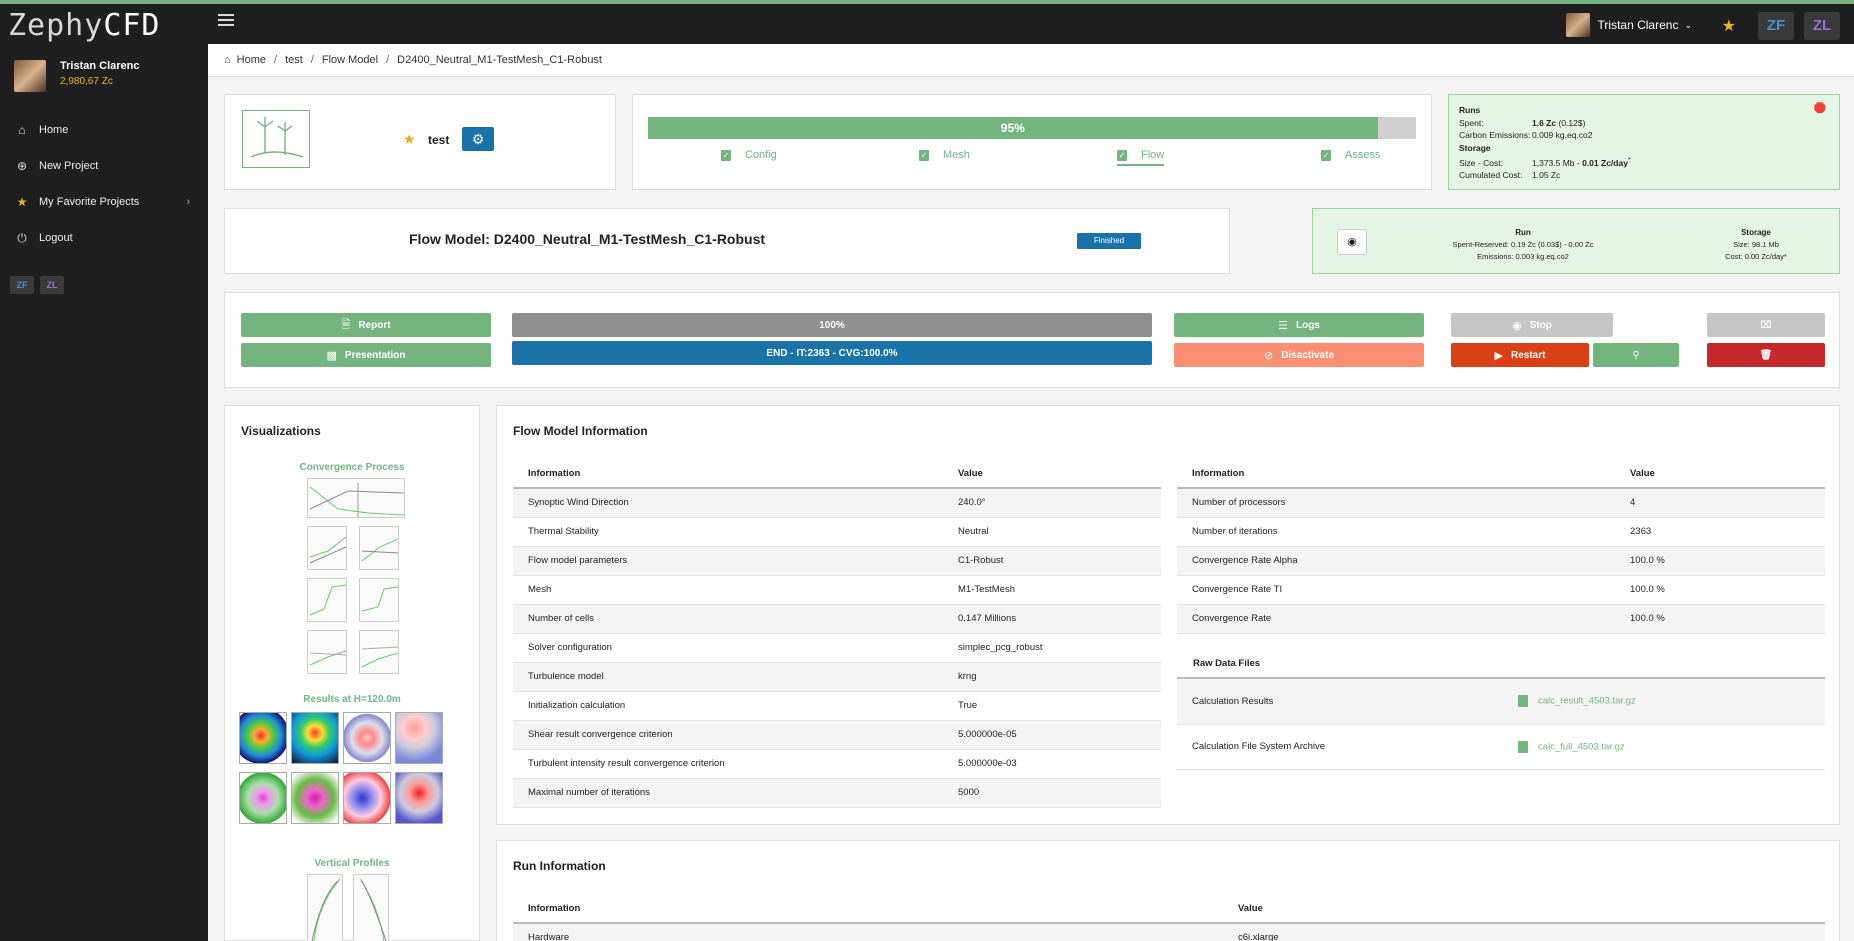 The image size is (1854, 941). I want to click on cost-details-button: ◉, so click(1352, 242).